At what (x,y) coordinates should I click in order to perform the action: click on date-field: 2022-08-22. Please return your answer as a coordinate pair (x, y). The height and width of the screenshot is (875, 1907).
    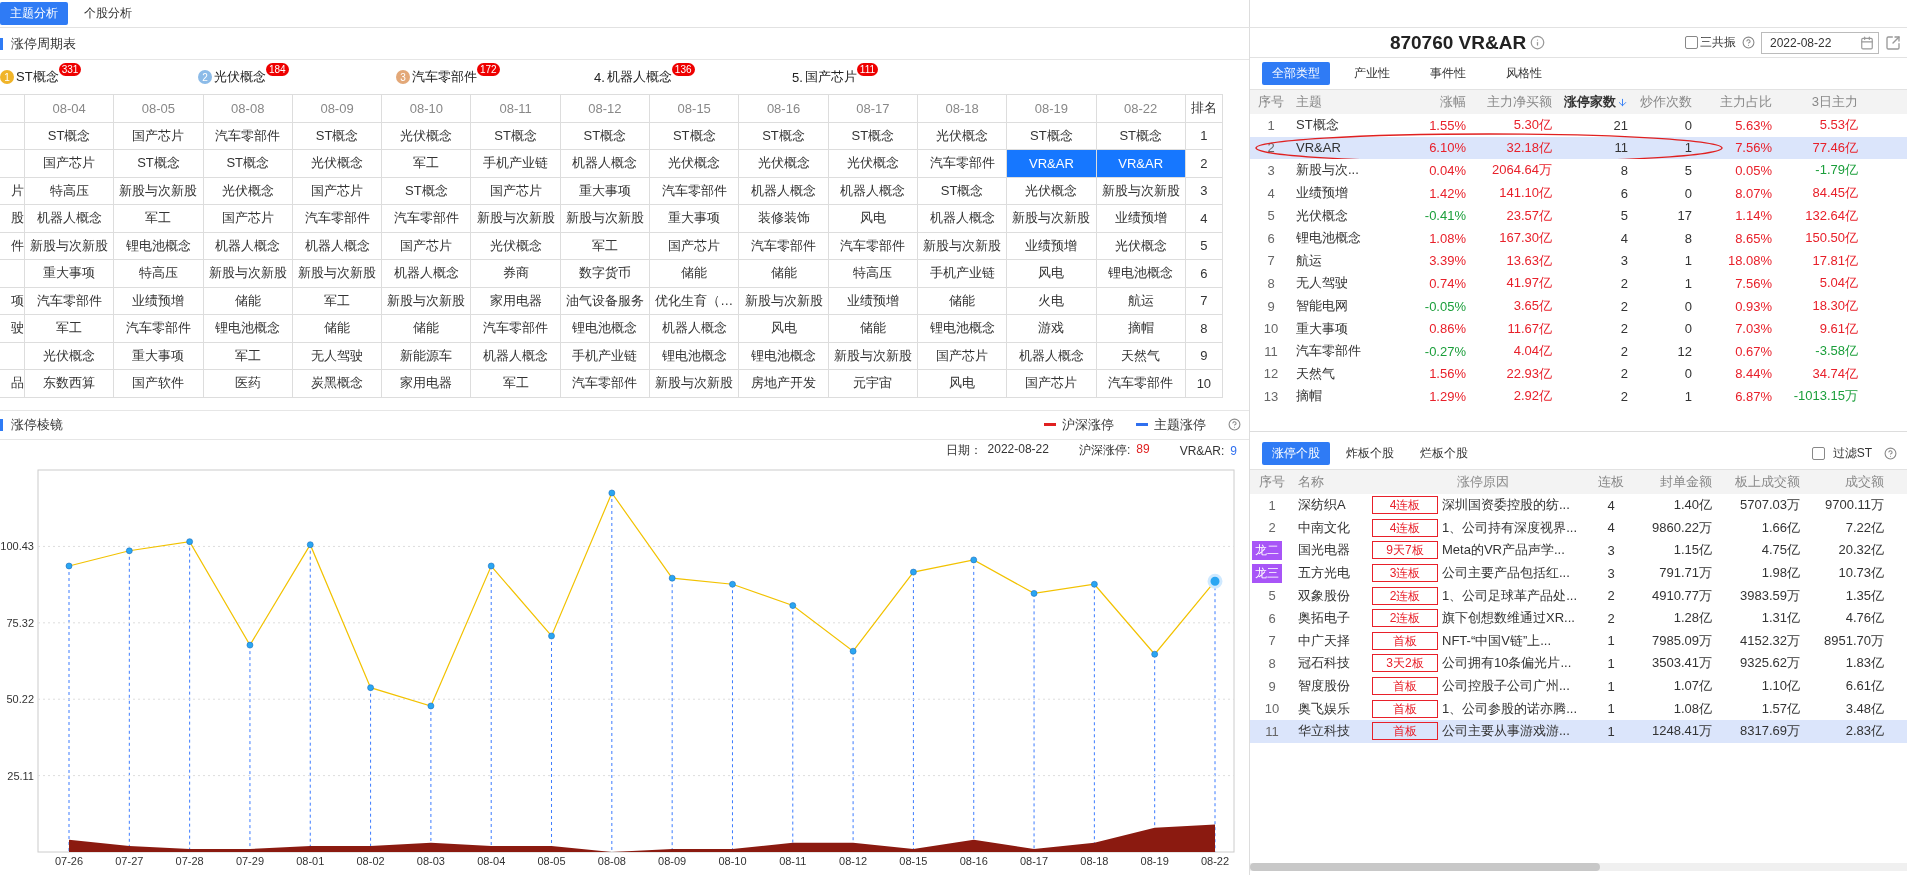
    Looking at the image, I should click on (1820, 42).